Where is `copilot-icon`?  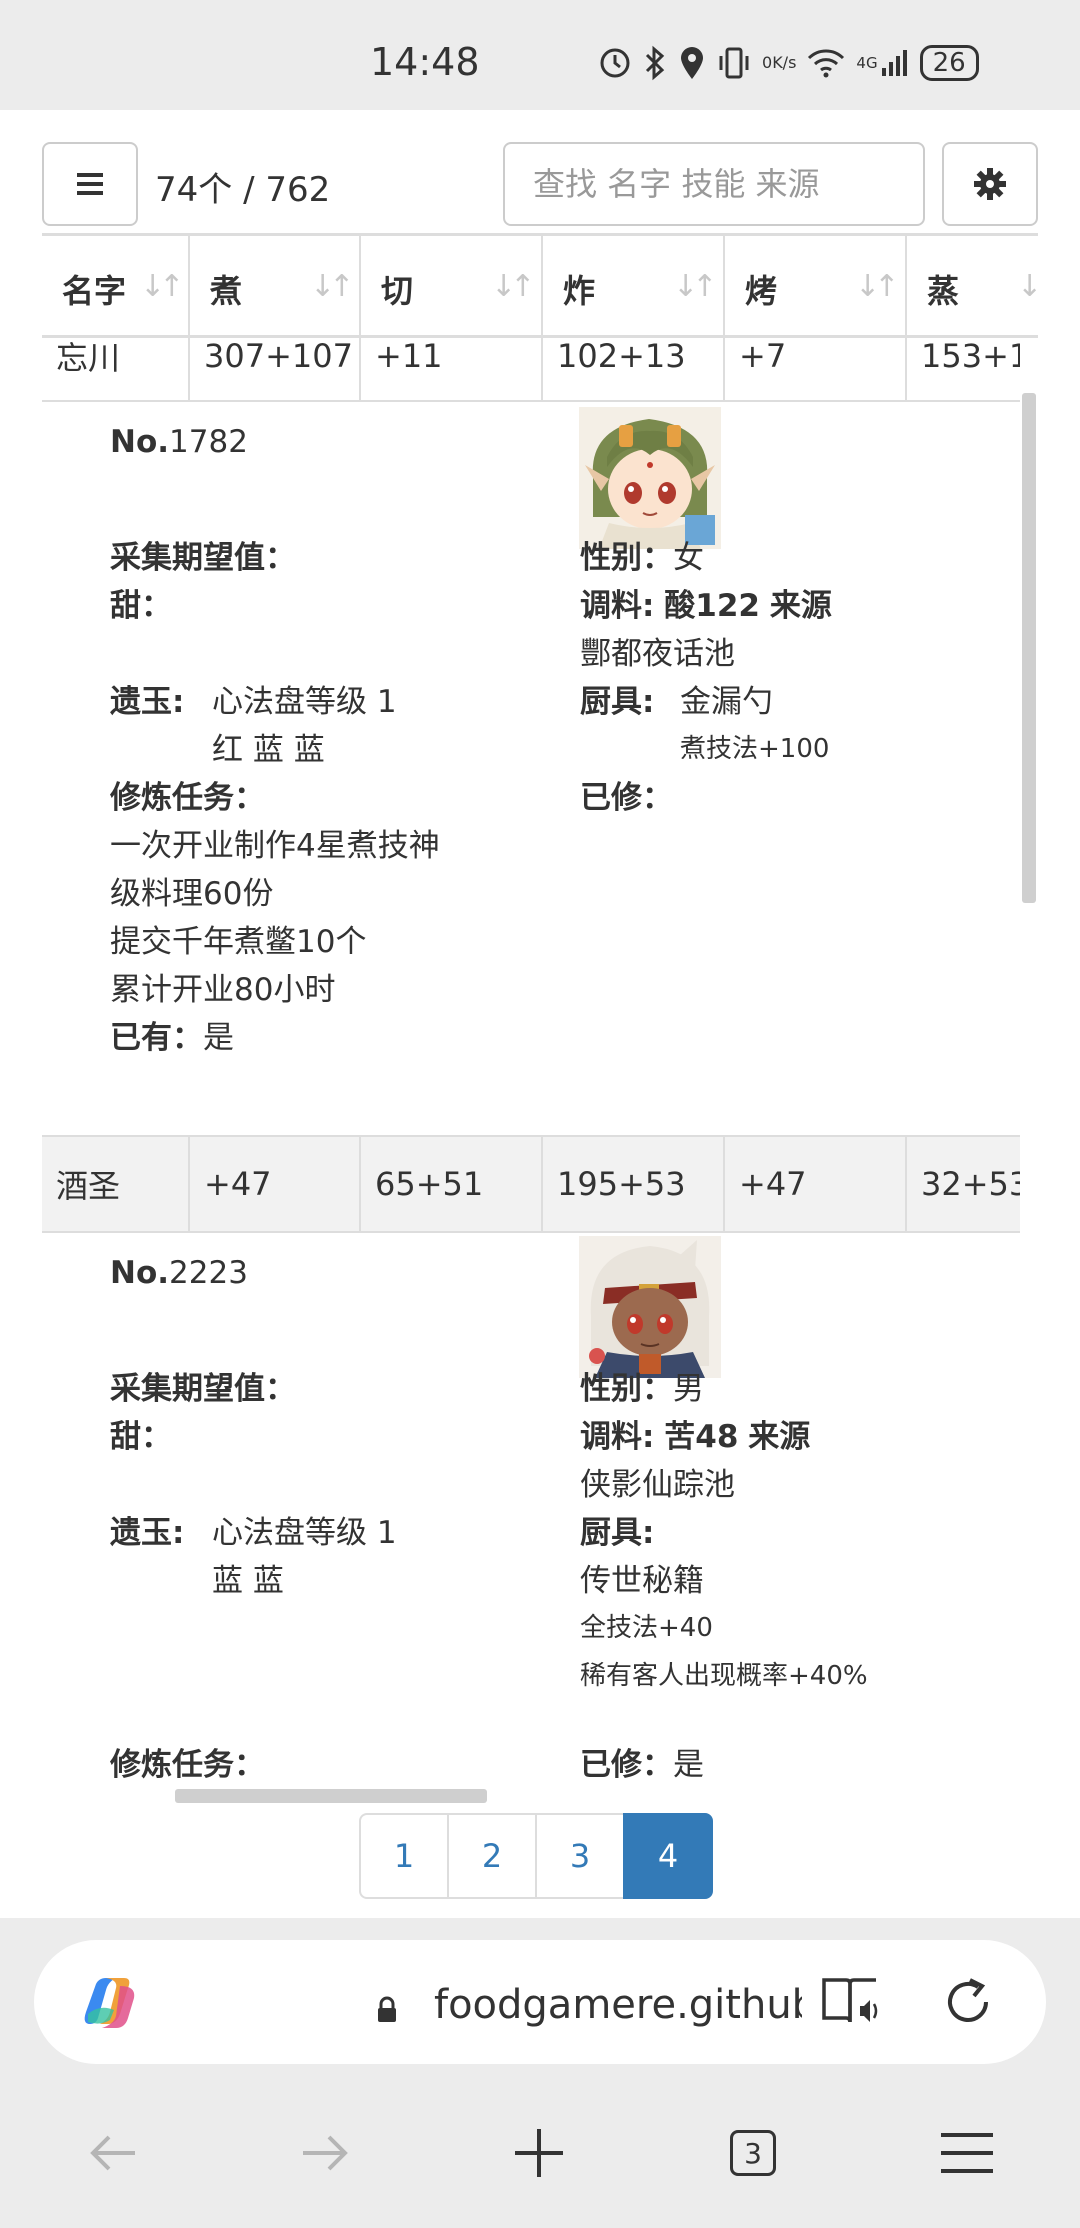 copilot-icon is located at coordinates (111, 2003).